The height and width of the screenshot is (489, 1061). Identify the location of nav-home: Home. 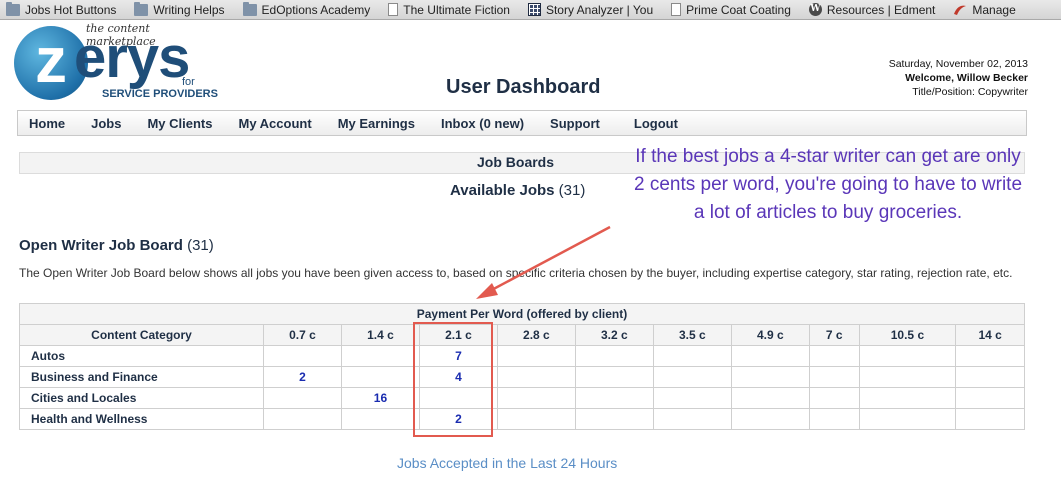
(47, 123).